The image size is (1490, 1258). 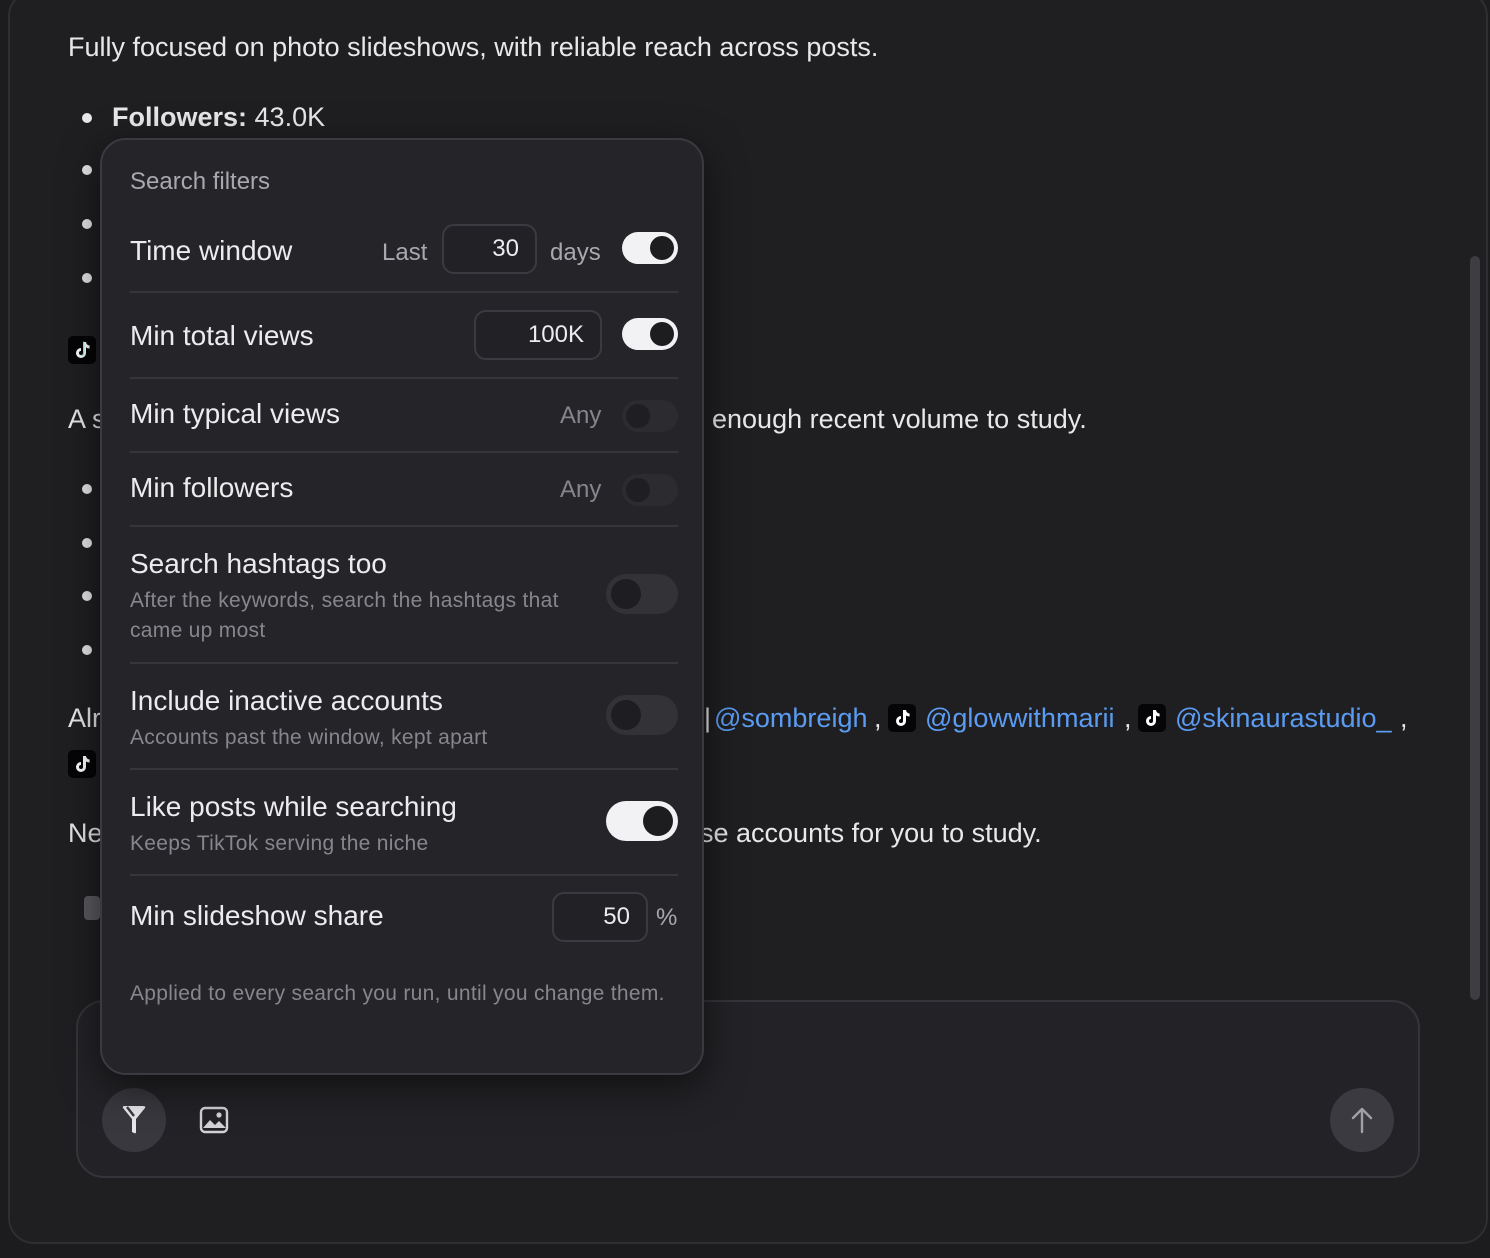 What do you see at coordinates (642, 715) in the screenshot?
I see `include-inactive-toggle` at bounding box center [642, 715].